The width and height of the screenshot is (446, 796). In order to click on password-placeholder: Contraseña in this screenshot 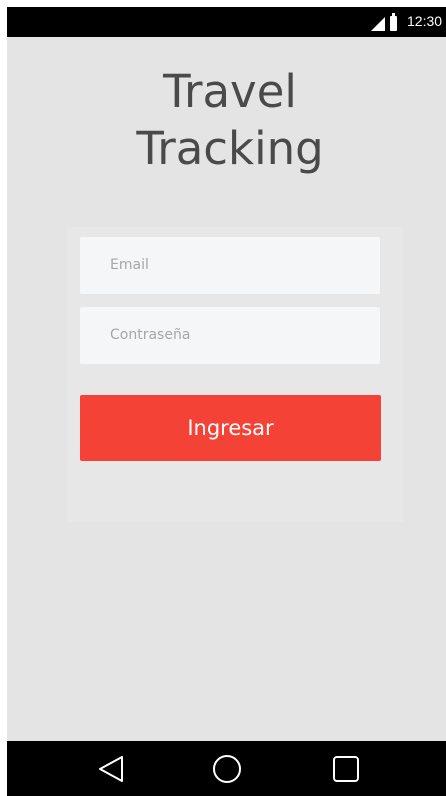, I will do `click(150, 335)`.